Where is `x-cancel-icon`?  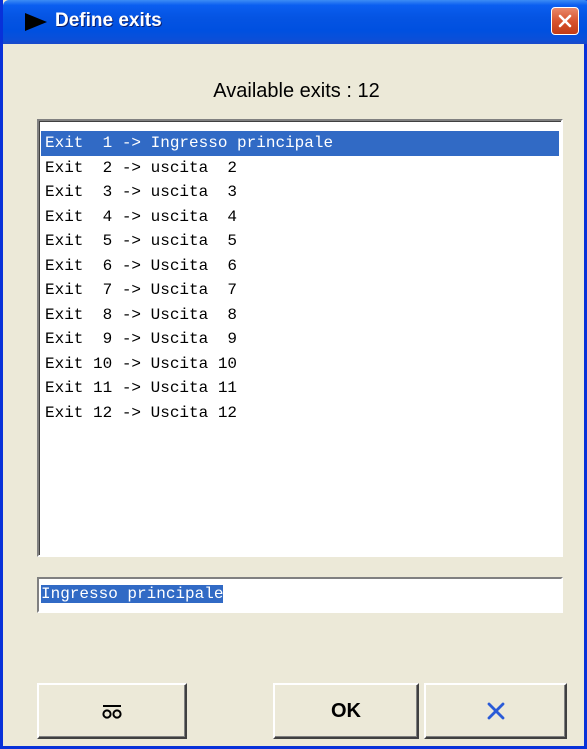
x-cancel-icon is located at coordinates (495, 711).